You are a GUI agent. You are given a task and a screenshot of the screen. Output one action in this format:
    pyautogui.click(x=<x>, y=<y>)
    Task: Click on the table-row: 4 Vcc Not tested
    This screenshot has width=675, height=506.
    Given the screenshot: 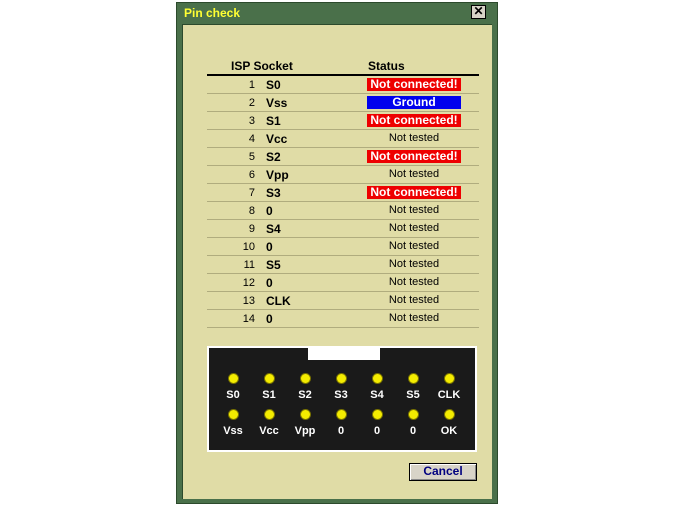 What is the action you would take?
    pyautogui.click(x=343, y=139)
    